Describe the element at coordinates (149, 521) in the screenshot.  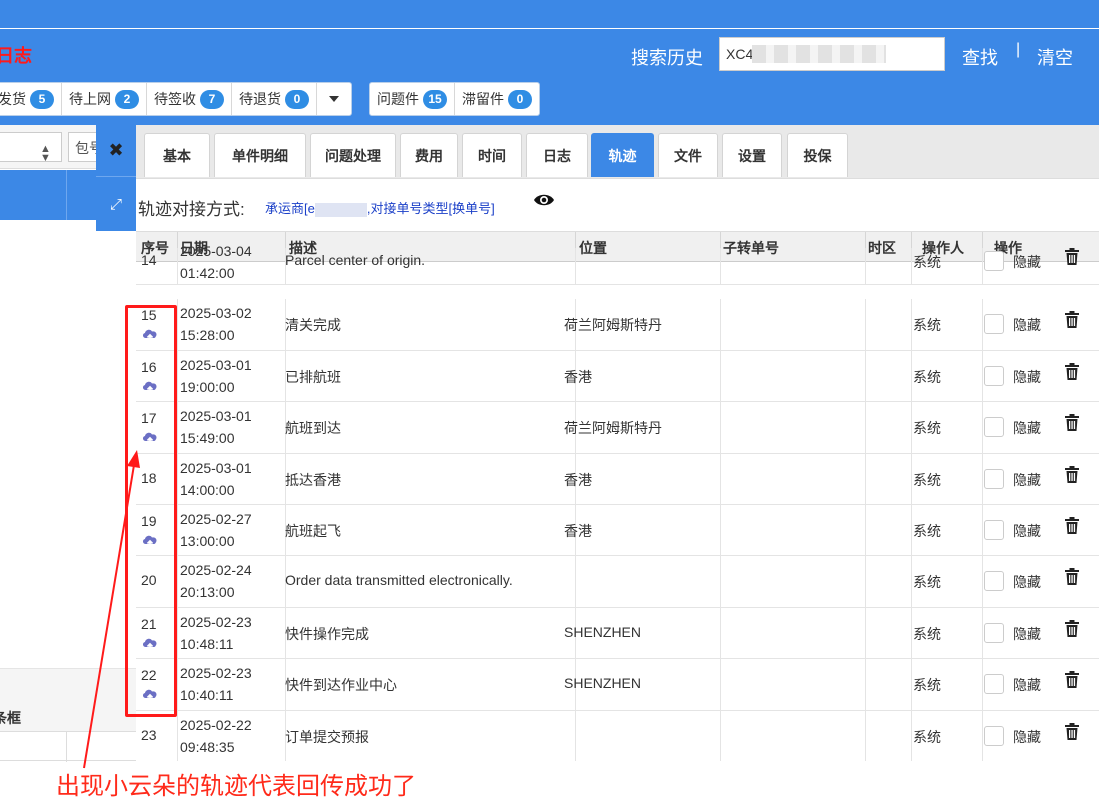
I see `row-number: 19` at that location.